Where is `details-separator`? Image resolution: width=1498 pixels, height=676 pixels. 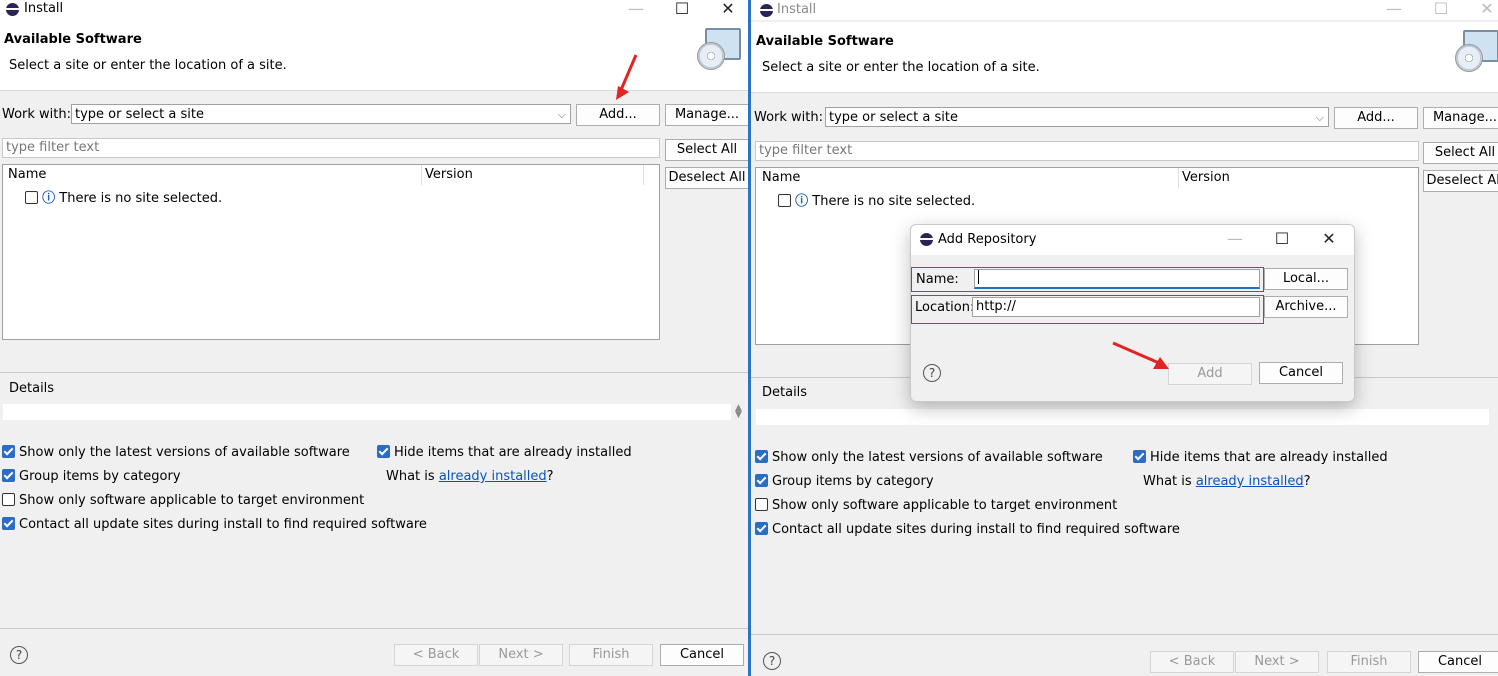 details-separator is located at coordinates (374, 372).